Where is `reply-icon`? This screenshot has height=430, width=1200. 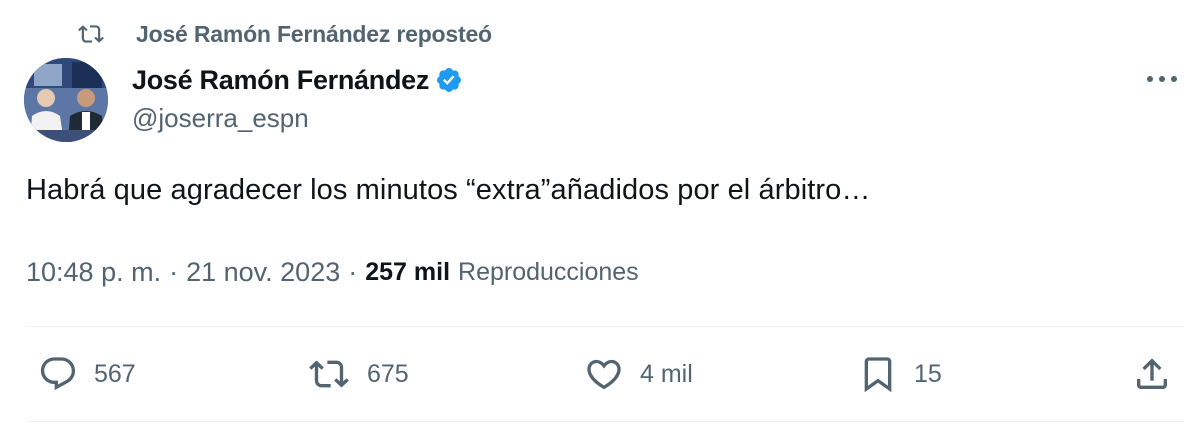
reply-icon is located at coordinates (58, 374).